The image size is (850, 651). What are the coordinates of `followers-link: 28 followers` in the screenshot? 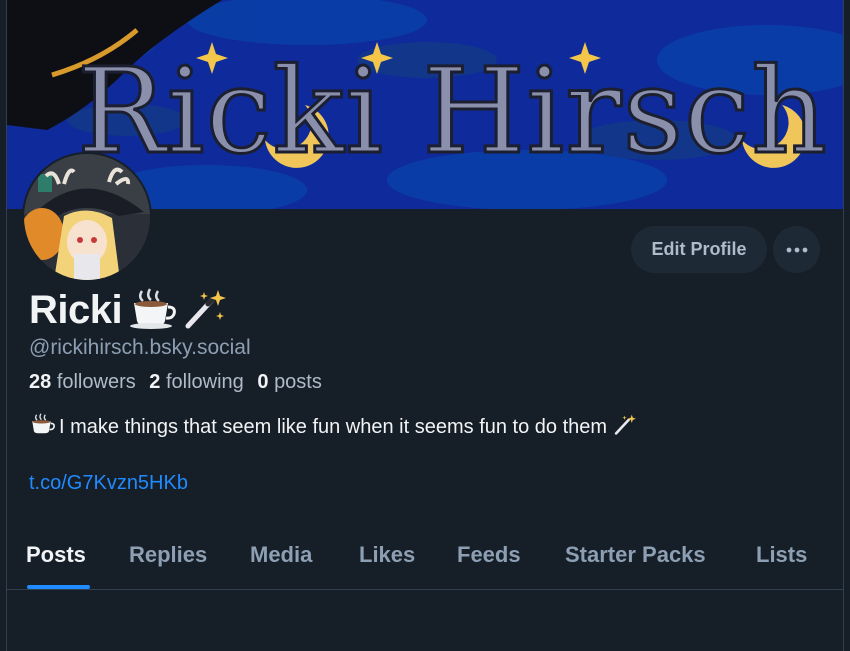 It's located at (82, 382).